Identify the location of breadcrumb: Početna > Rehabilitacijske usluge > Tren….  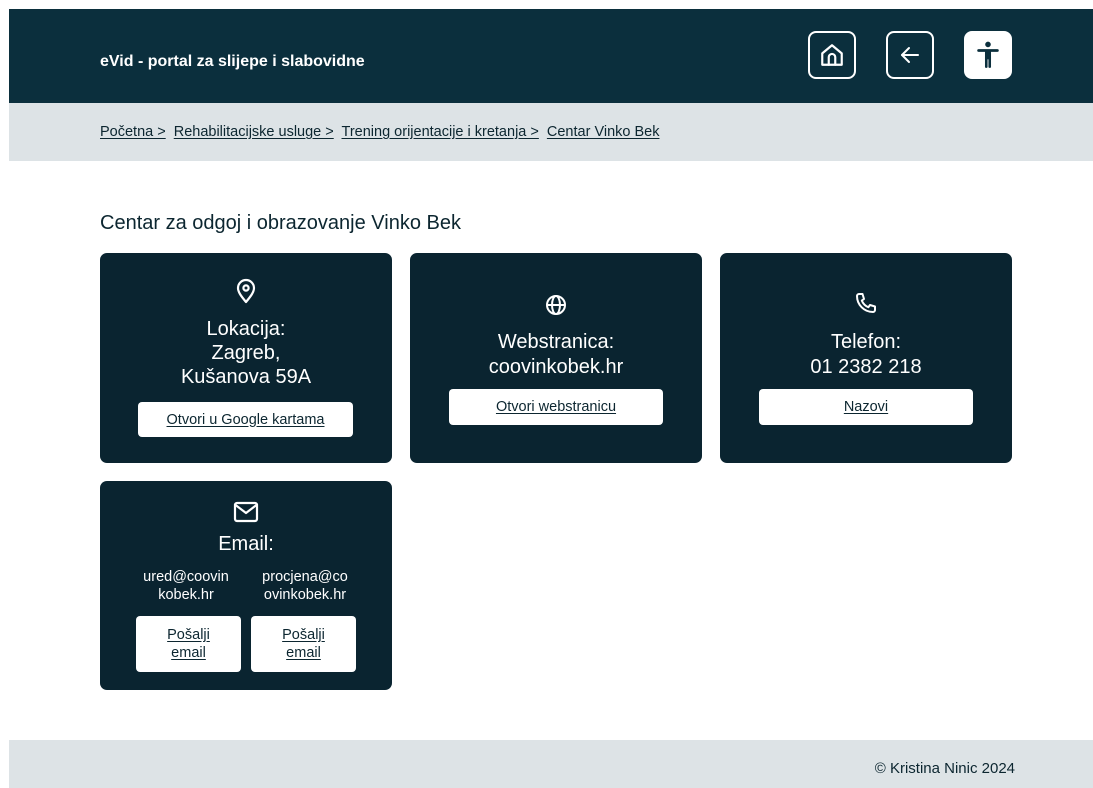
(381, 132).